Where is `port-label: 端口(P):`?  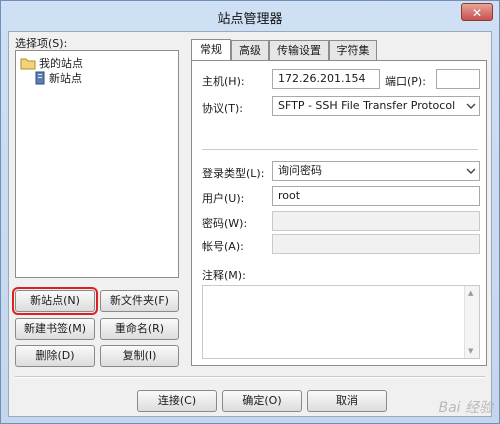
port-label: 端口(P): is located at coordinates (405, 81).